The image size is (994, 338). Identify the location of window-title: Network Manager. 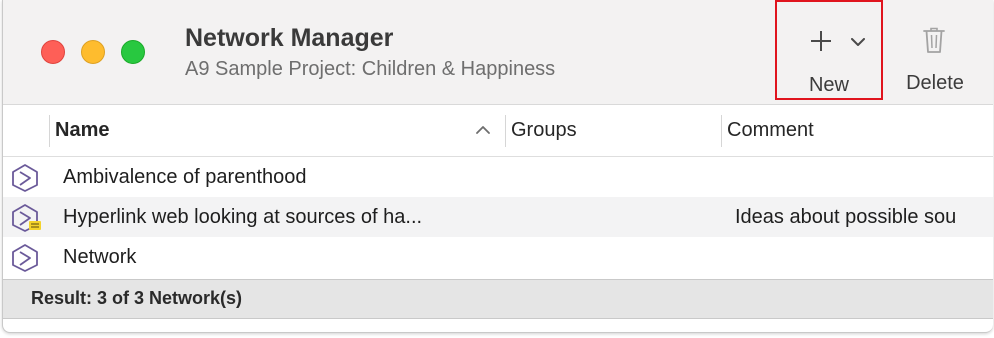
(289, 38).